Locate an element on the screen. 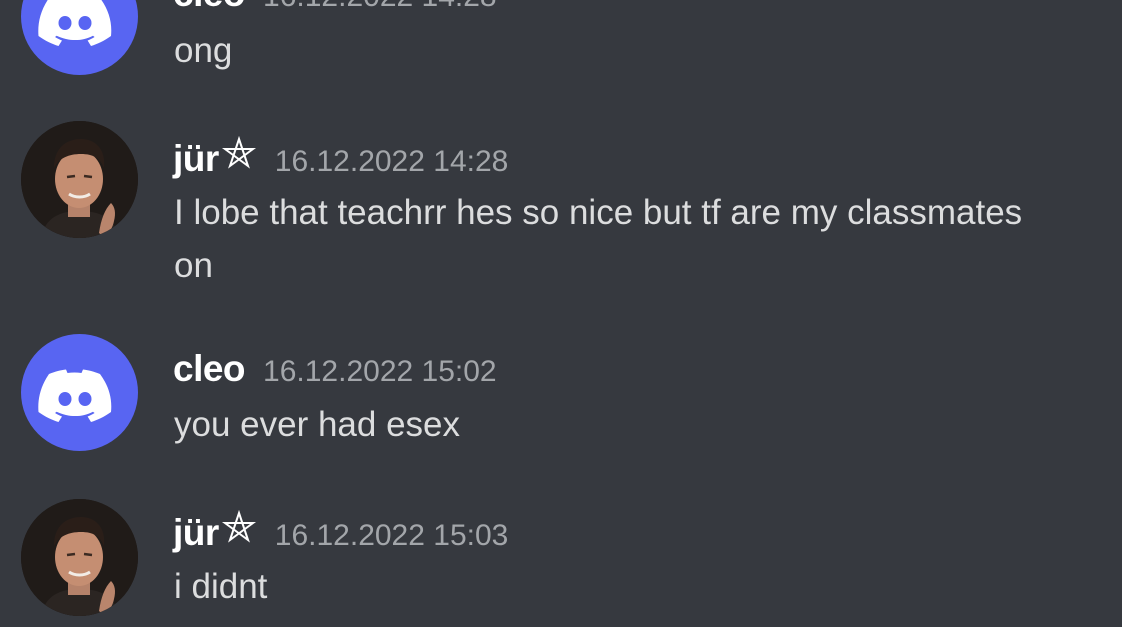  message-content: you ever had esex is located at coordinates (641, 424).